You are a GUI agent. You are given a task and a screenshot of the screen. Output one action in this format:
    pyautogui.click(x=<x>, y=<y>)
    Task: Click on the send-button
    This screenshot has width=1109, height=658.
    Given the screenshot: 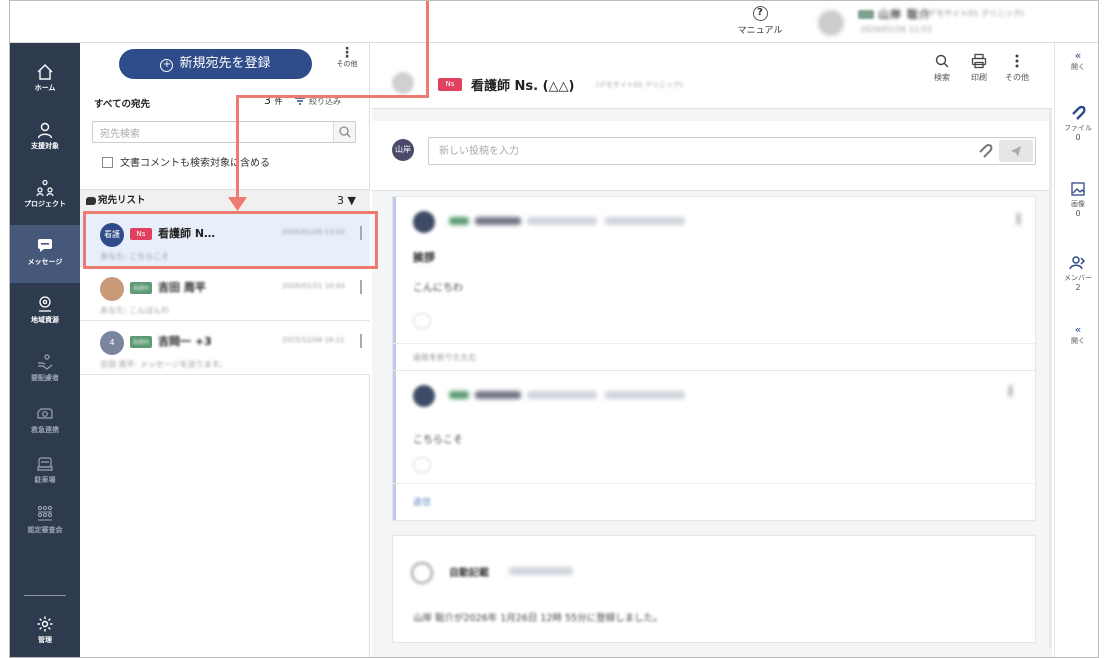 What is the action you would take?
    pyautogui.click(x=1016, y=151)
    